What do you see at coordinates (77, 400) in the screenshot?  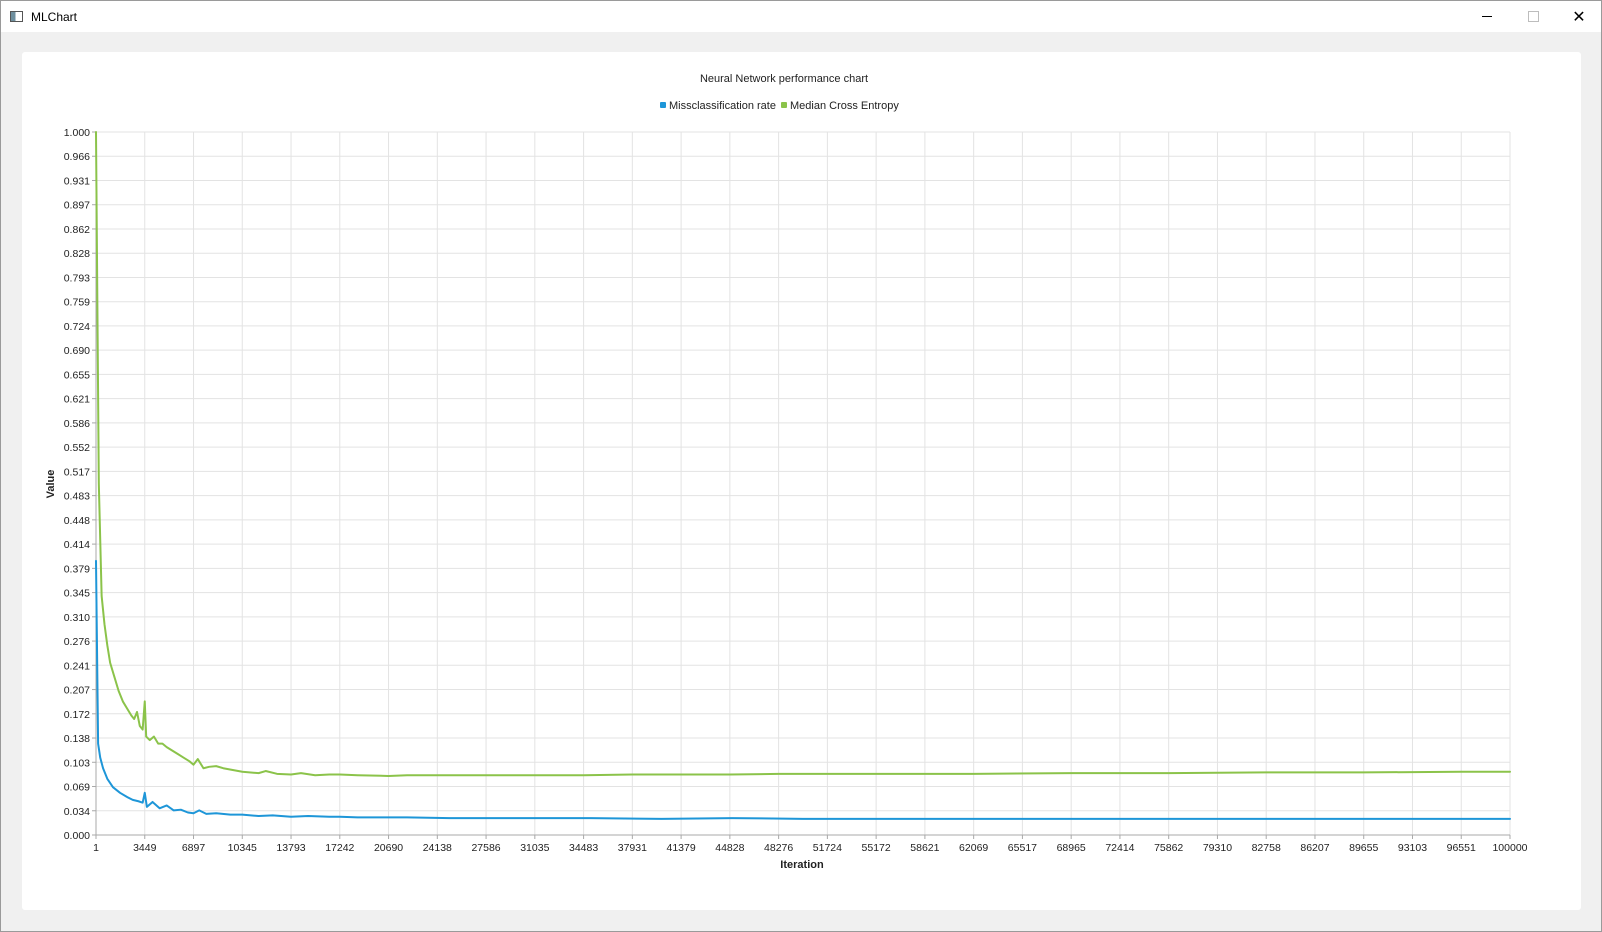 I see `y-tick-label: 0.621` at bounding box center [77, 400].